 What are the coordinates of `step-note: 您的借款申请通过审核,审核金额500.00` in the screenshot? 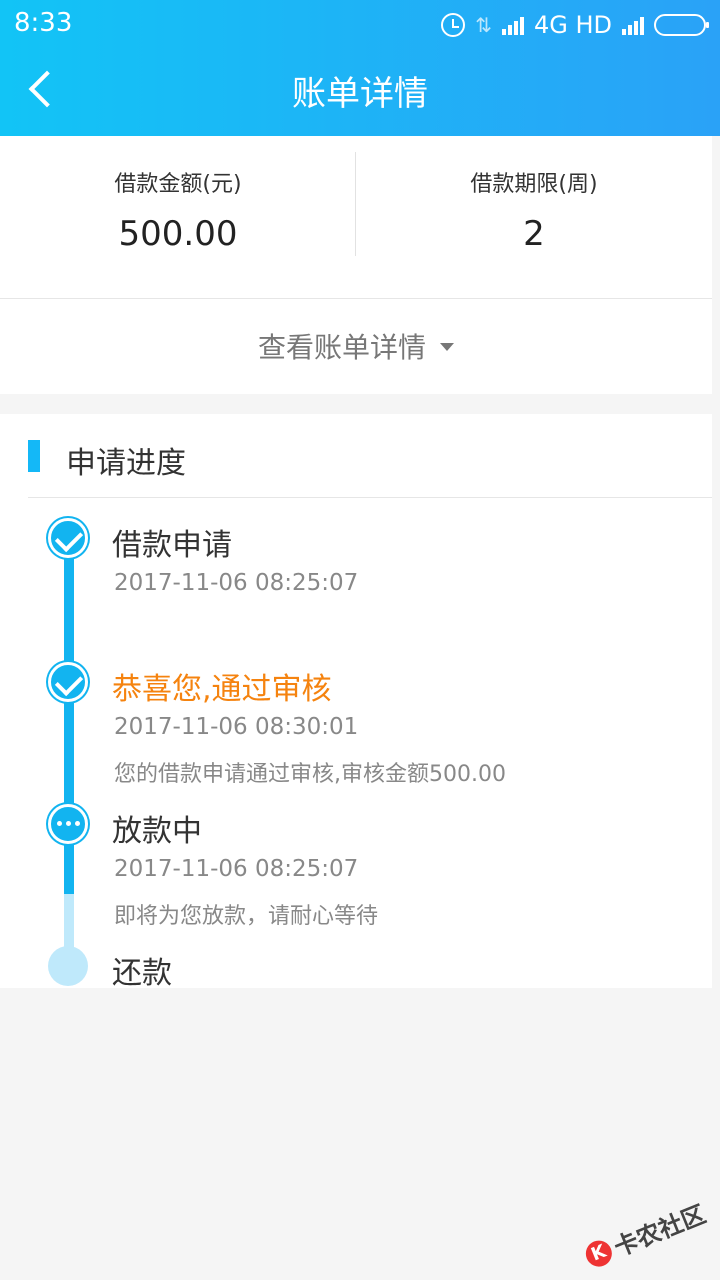 It's located at (310, 774).